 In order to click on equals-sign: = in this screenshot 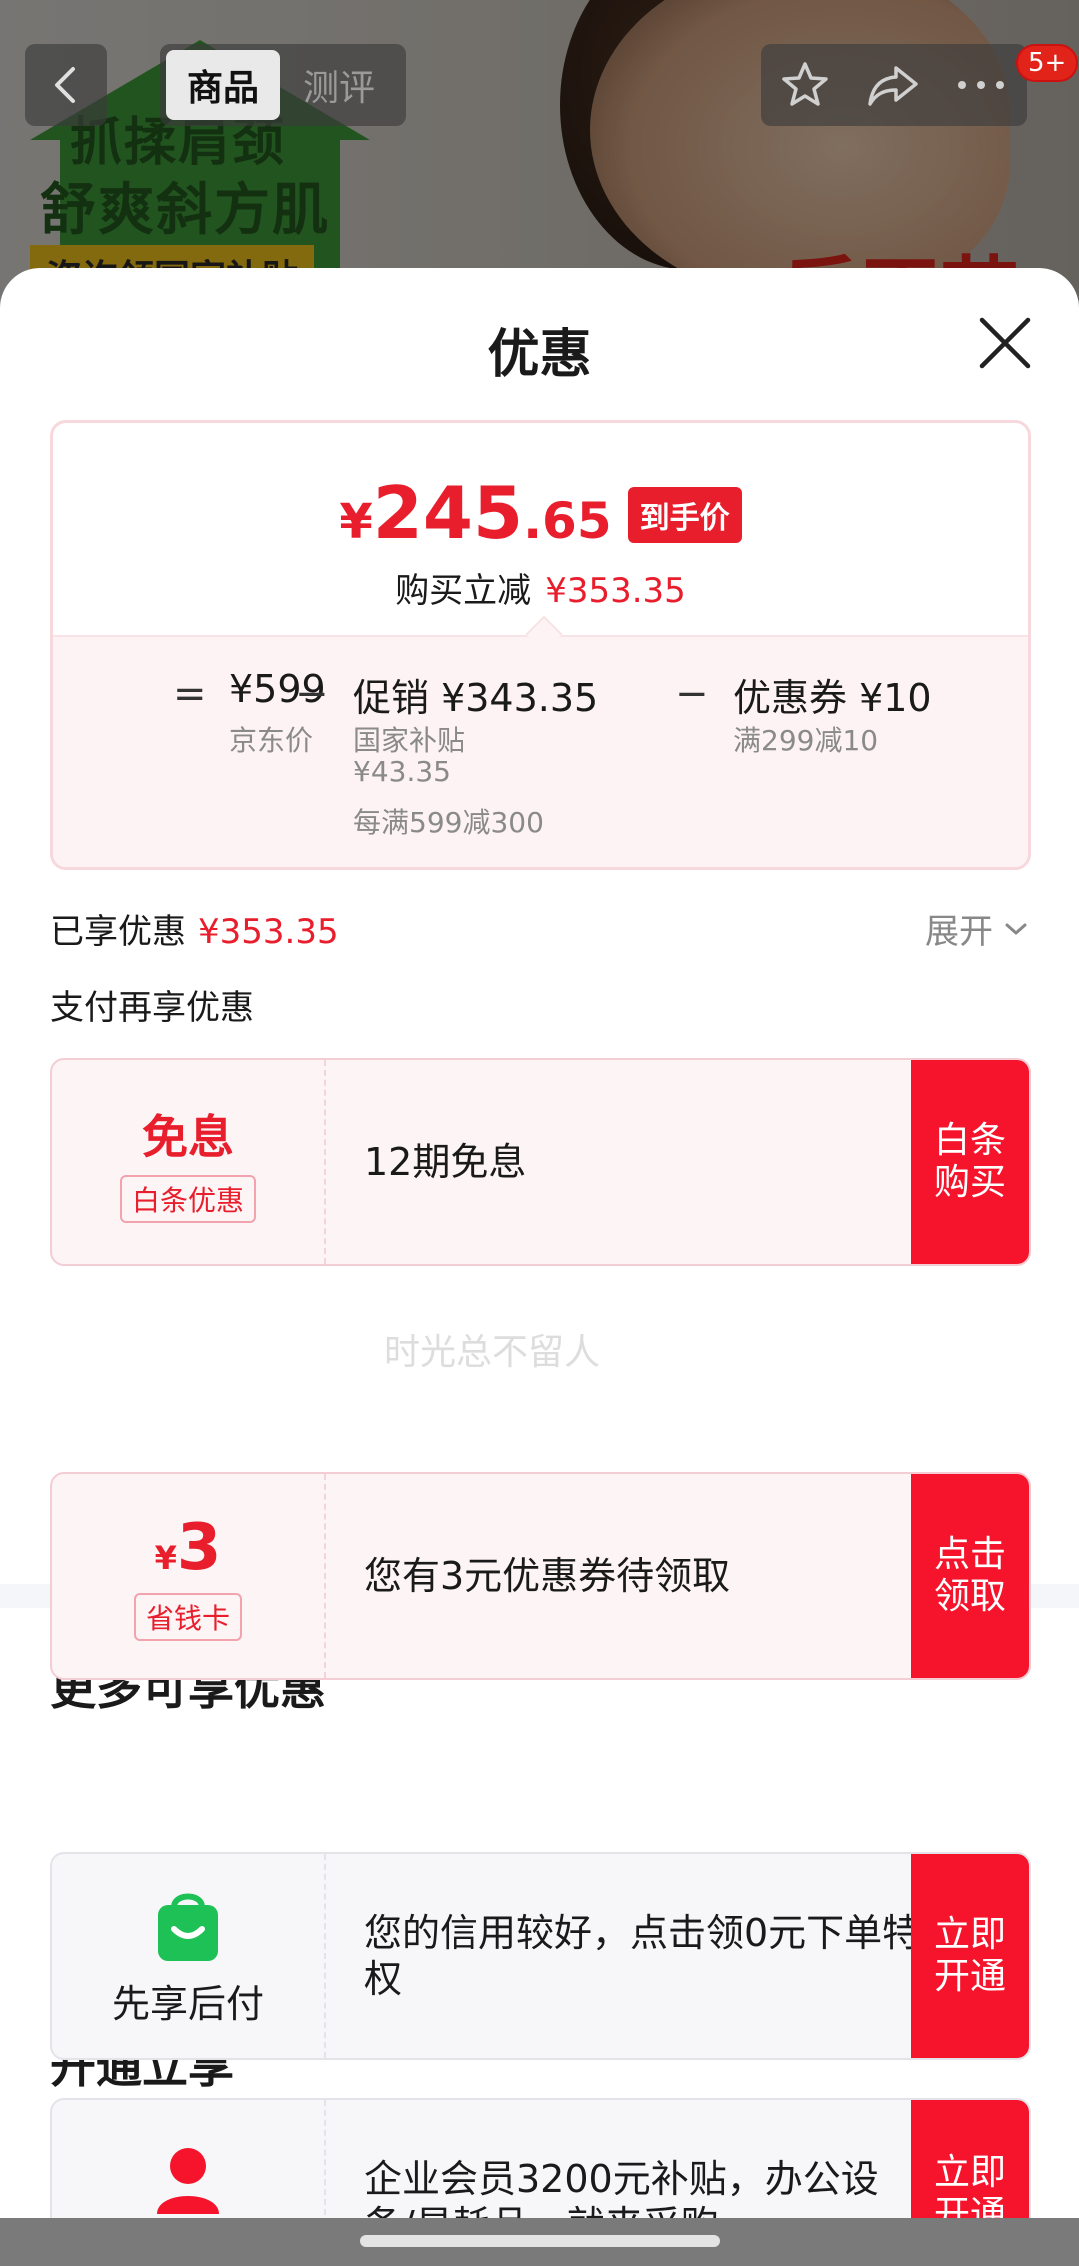, I will do `click(190, 694)`.